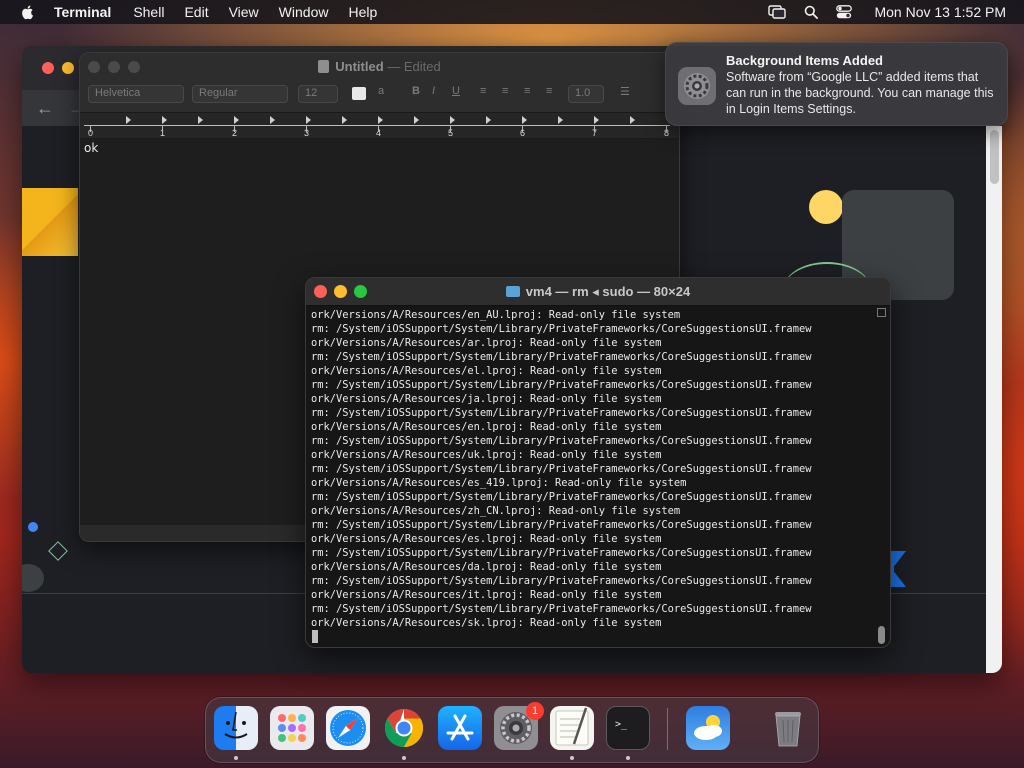 Image resolution: width=1024 pixels, height=768 pixels. Describe the element at coordinates (882, 477) in the screenshot. I see `terminal-scrollbar` at that location.